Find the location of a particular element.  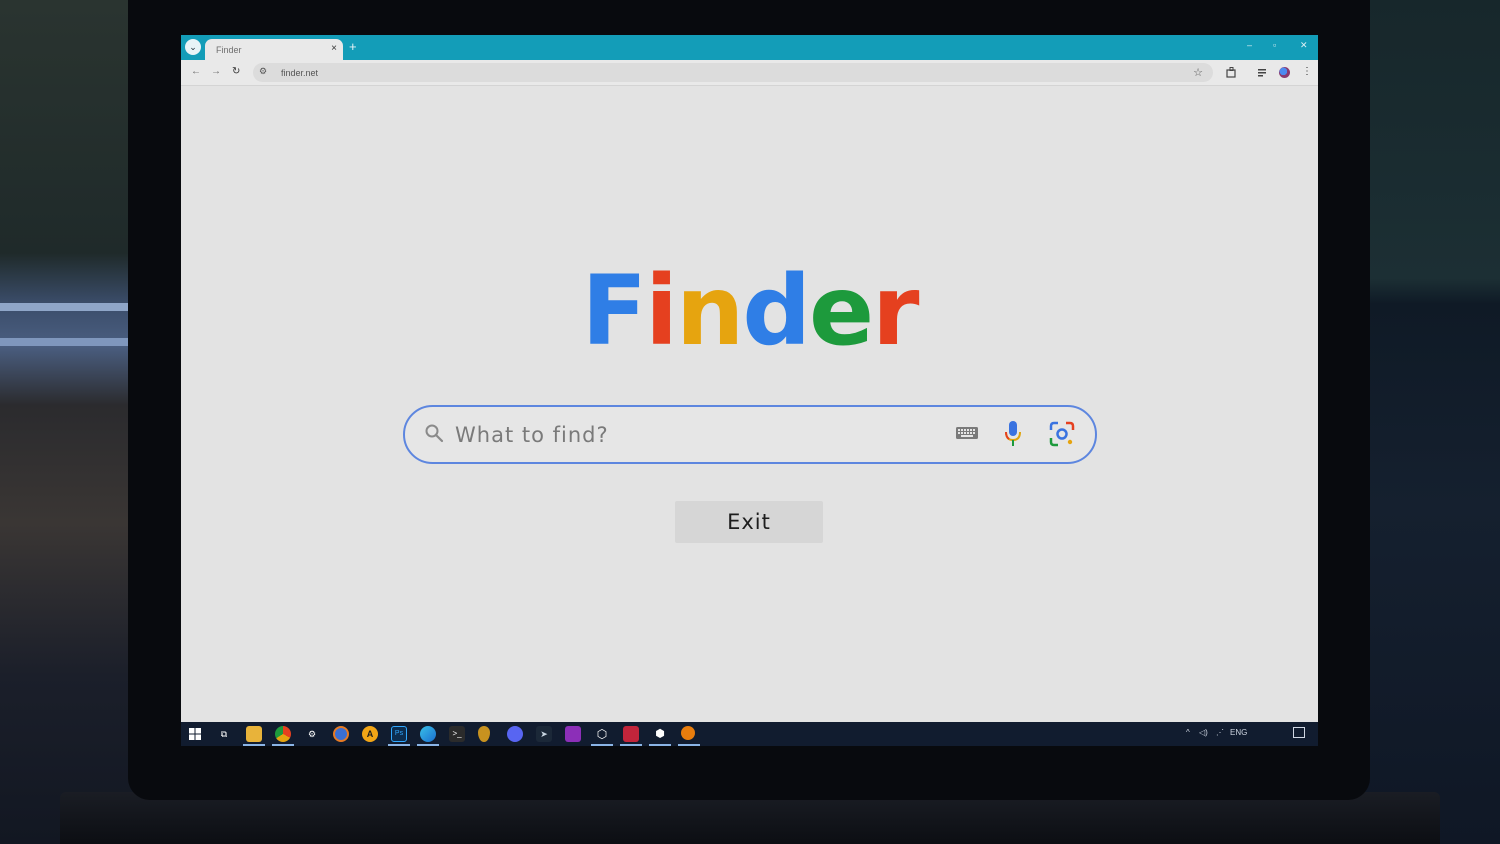

discord-icon is located at coordinates (515, 734).